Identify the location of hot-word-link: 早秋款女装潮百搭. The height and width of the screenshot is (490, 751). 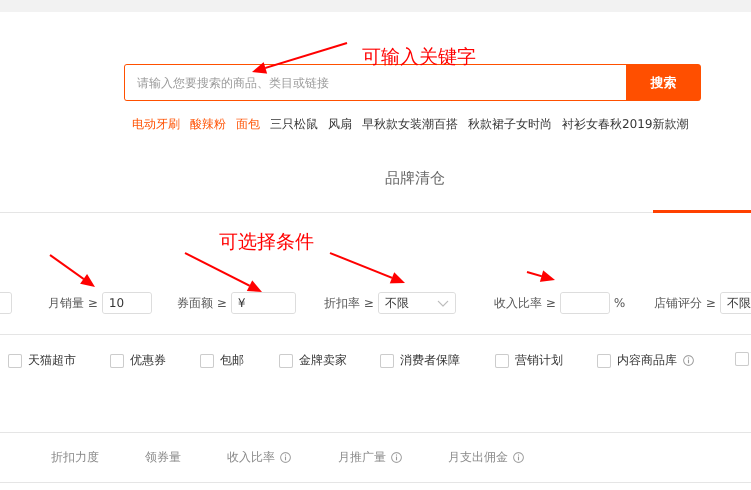
(410, 124).